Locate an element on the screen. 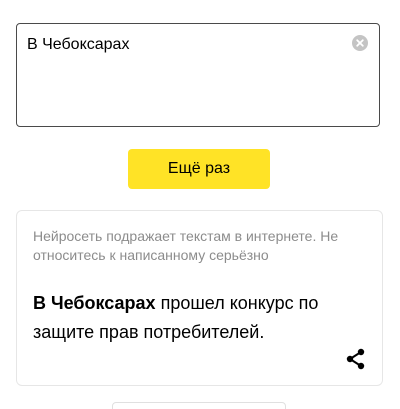  prompt-input-value: В Чебоксарах is located at coordinates (78, 45).